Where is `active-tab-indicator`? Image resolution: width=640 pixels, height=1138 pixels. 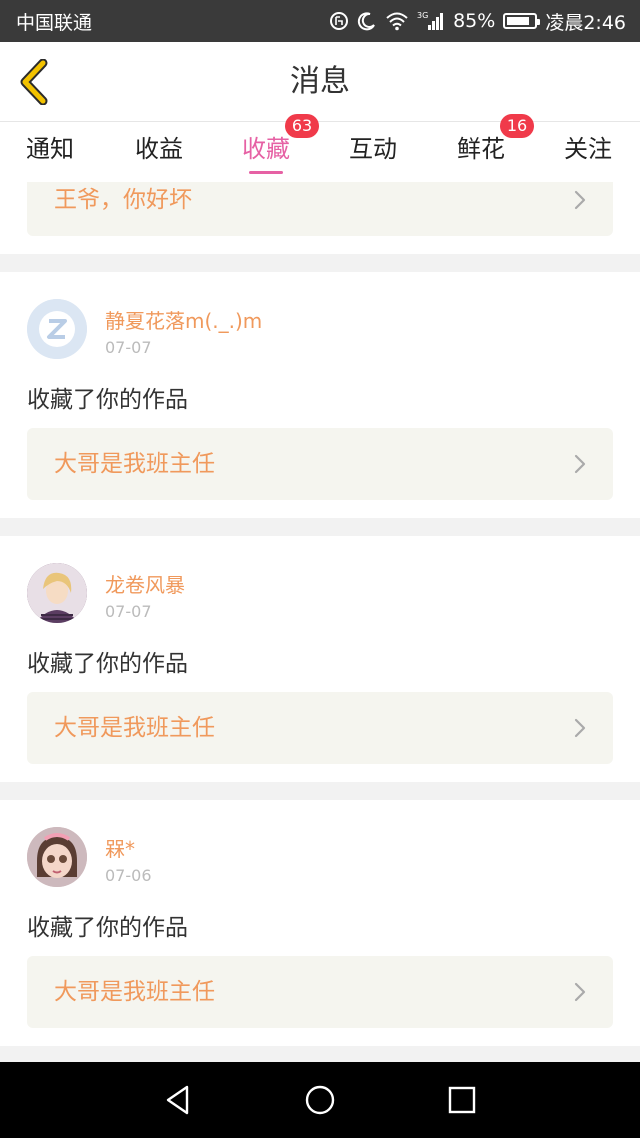 active-tab-indicator is located at coordinates (266, 172).